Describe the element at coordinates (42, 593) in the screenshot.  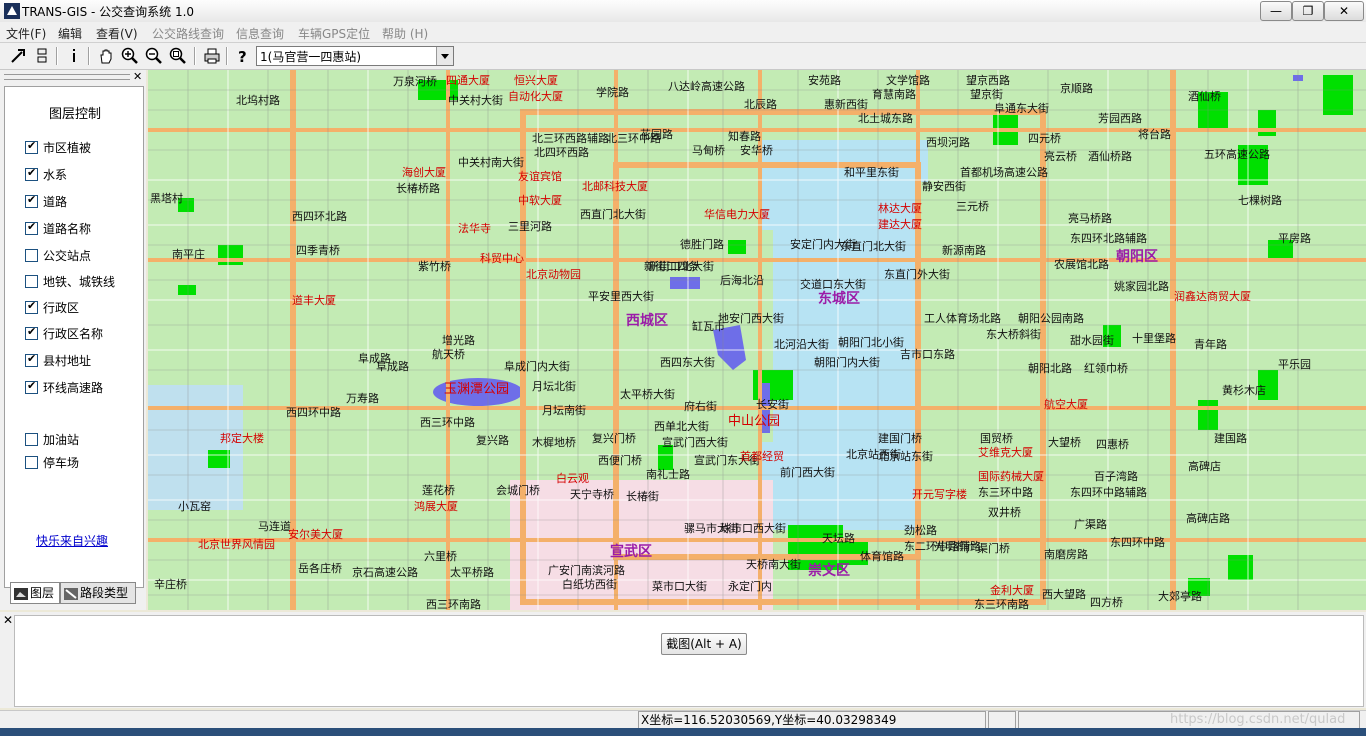
I see `tab-label: 图层` at that location.